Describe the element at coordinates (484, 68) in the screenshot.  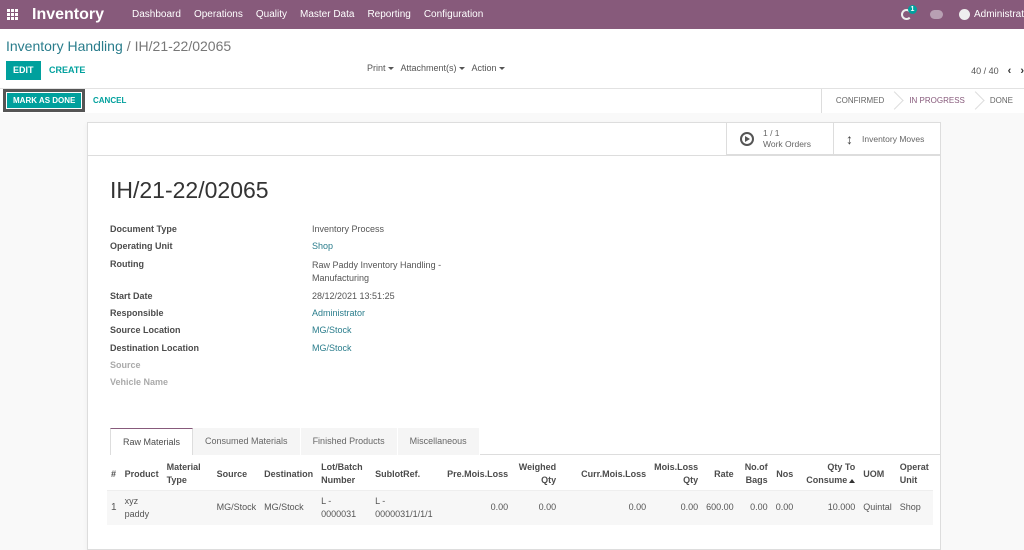
I see `action-label: Action` at that location.